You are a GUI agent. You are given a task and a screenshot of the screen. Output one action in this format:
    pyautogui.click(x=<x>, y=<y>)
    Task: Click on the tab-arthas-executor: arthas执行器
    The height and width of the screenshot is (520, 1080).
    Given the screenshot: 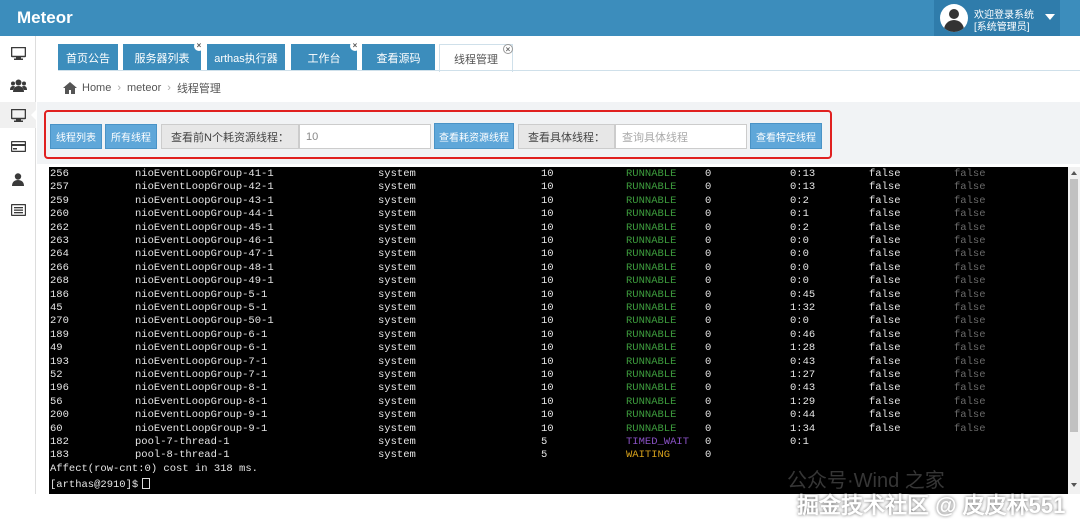 What is the action you would take?
    pyautogui.click(x=246, y=57)
    